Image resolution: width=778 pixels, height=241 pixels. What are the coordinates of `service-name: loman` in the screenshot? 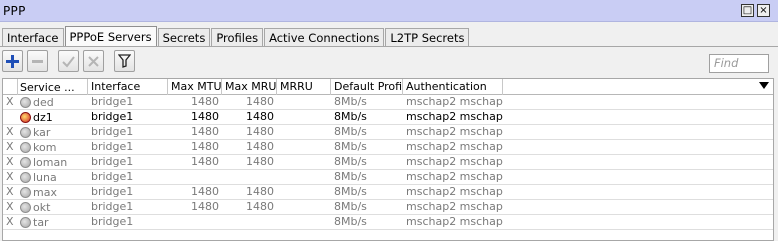 It's located at (50, 162).